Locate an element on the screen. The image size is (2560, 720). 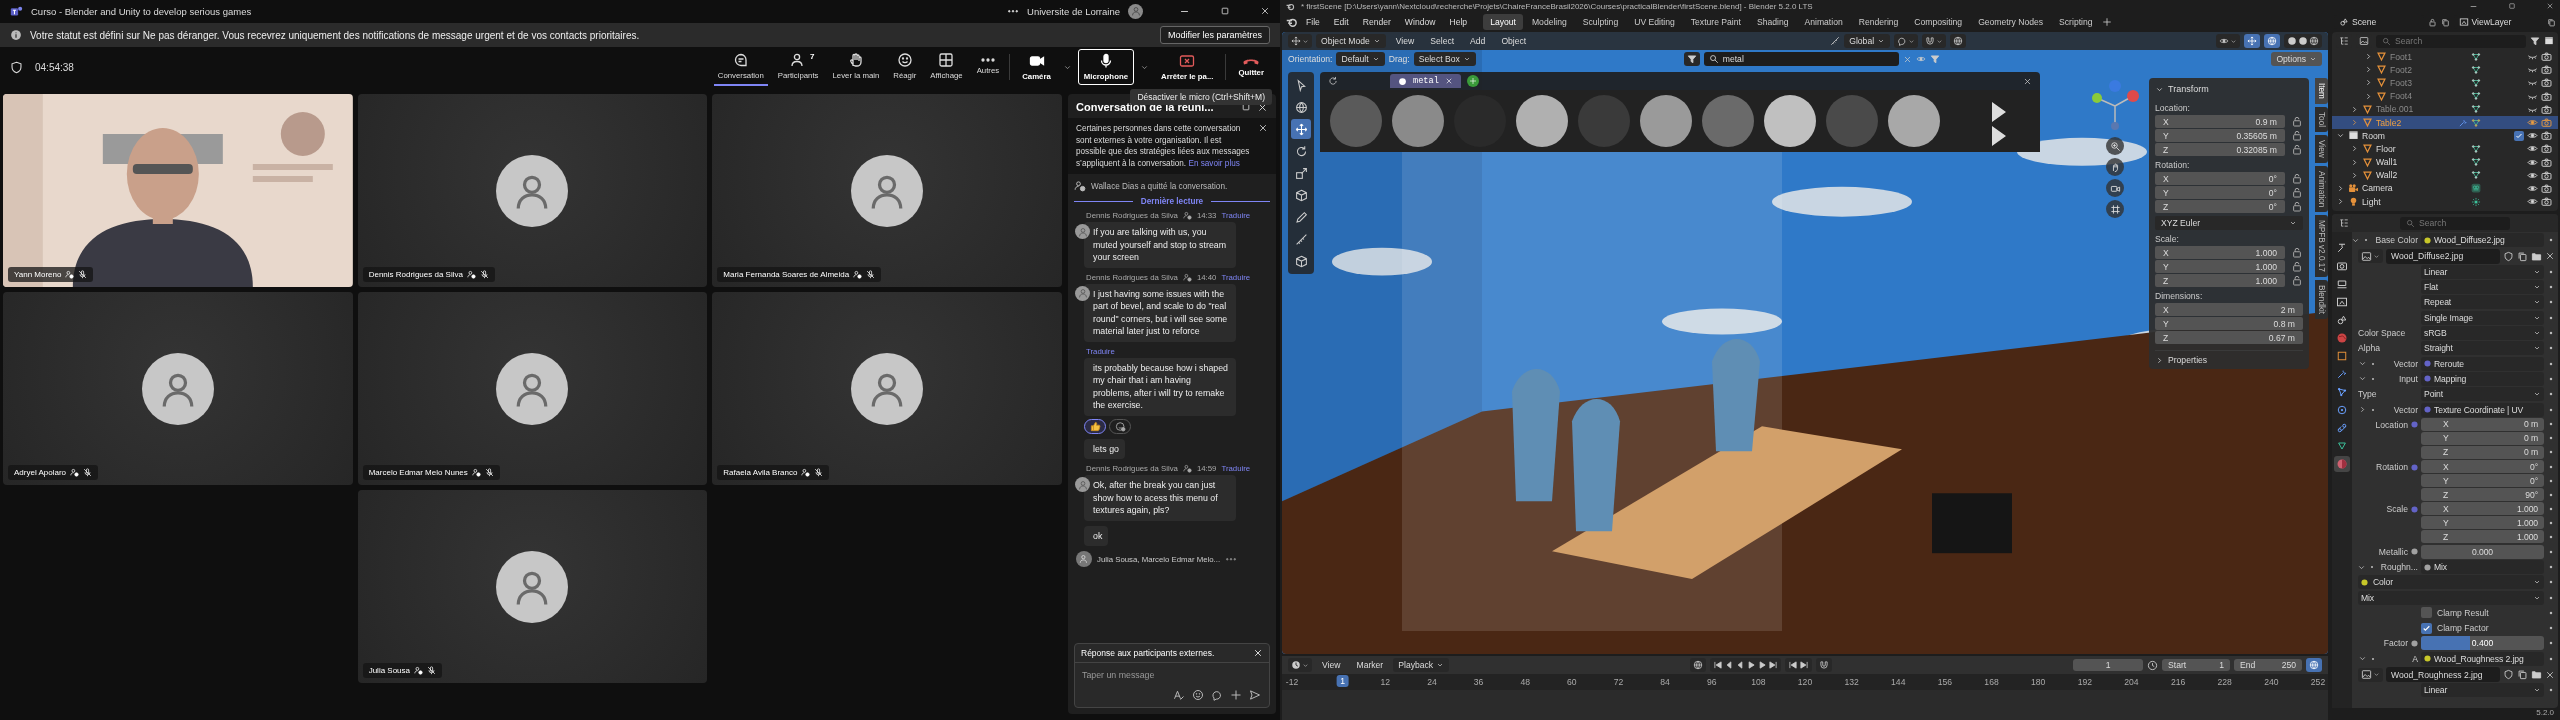
frame-number: 180 is located at coordinates (2038, 682).